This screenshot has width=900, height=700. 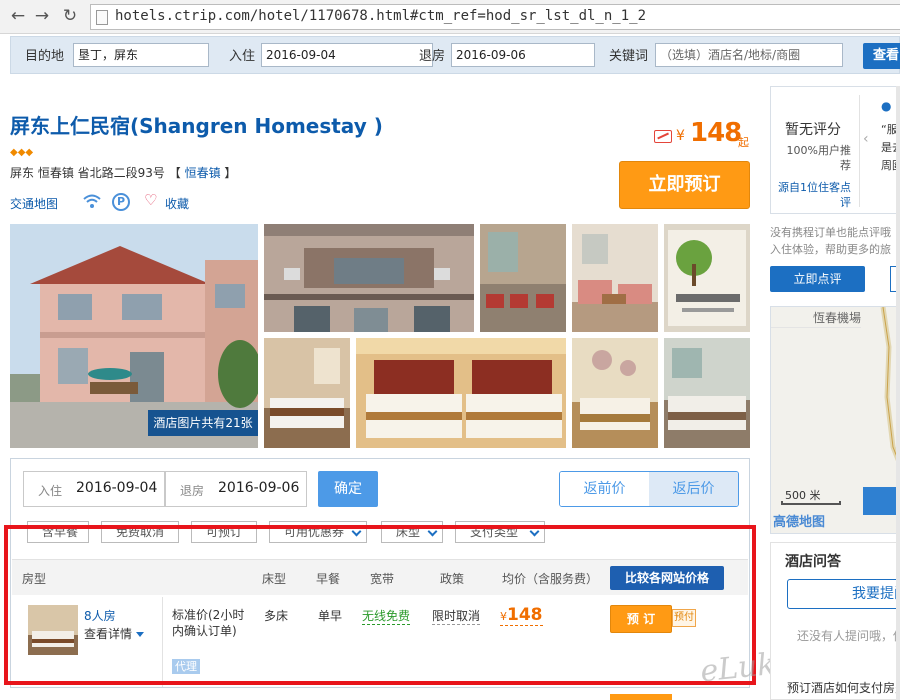 What do you see at coordinates (177, 203) in the screenshot?
I see `favorite-link: 收藏` at bounding box center [177, 203].